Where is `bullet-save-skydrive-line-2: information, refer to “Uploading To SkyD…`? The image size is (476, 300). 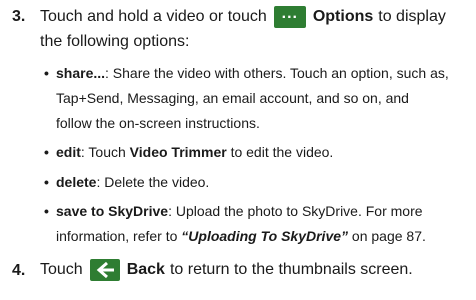 bullet-save-skydrive-line-2: information, refer to “Uploading To SkyD… is located at coordinates (241, 236).